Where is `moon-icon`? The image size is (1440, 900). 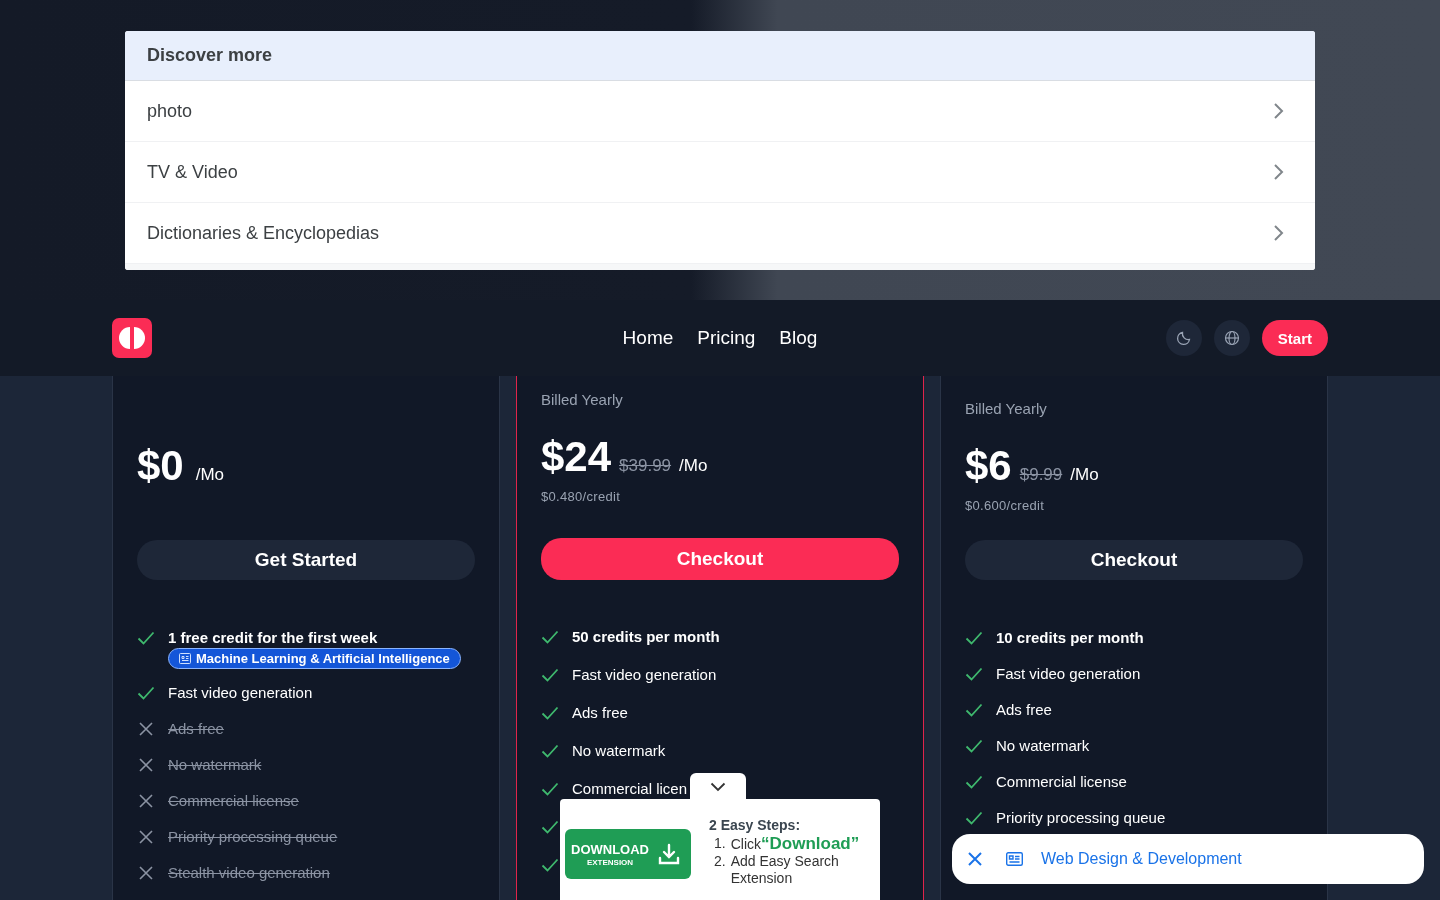 moon-icon is located at coordinates (1183, 338).